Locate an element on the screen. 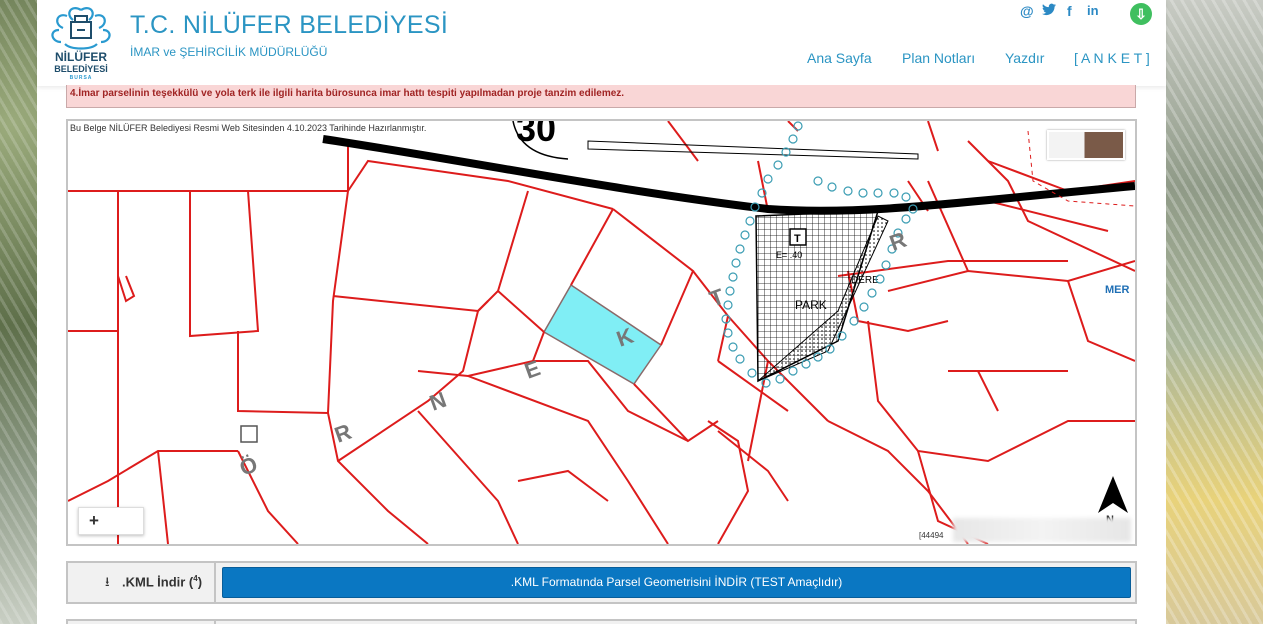  t-marker: T is located at coordinates (797, 239).